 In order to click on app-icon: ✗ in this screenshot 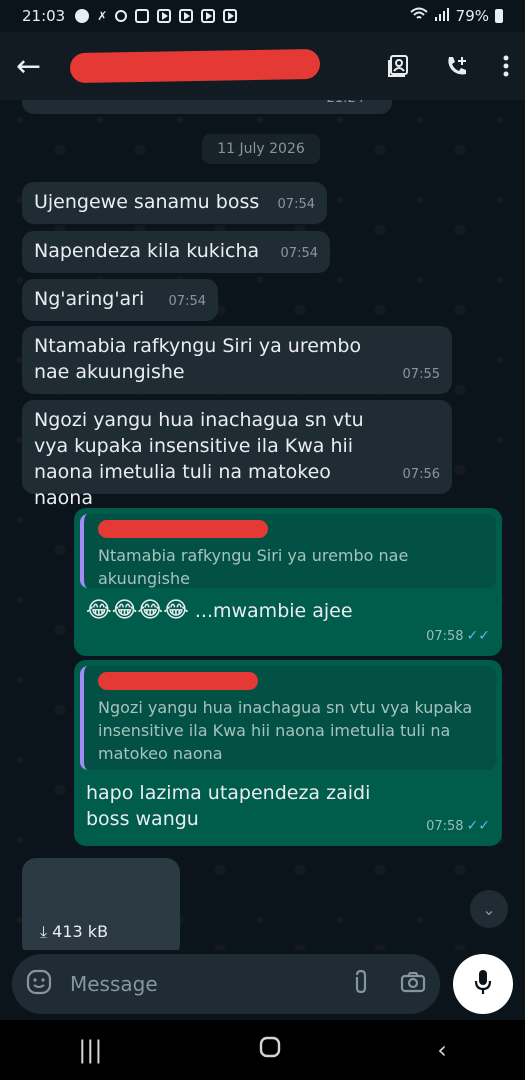, I will do `click(102, 16)`.